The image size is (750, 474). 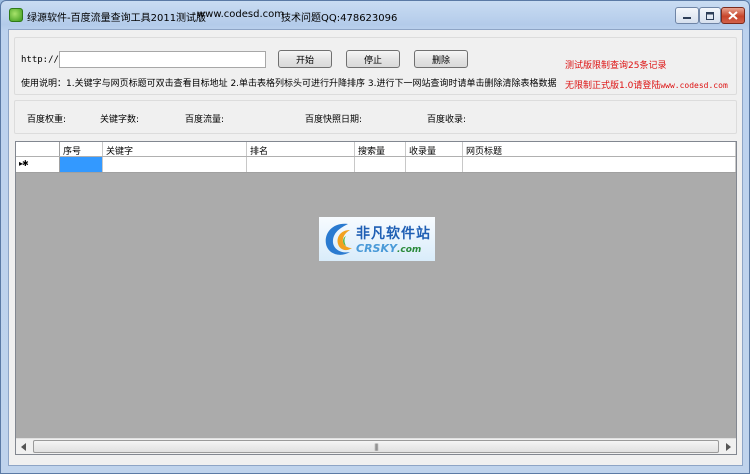 I want to click on start-button: 开始, so click(x=305, y=59).